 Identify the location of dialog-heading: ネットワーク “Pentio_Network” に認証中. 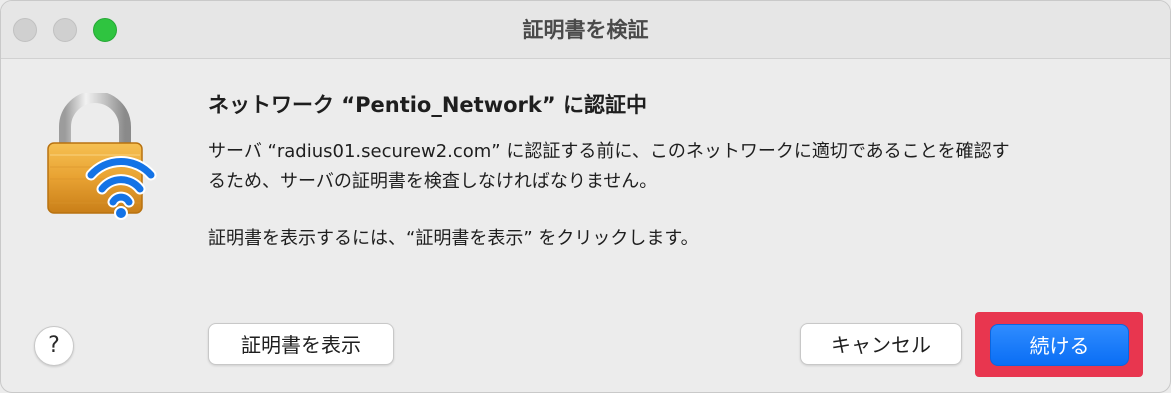
(427, 105).